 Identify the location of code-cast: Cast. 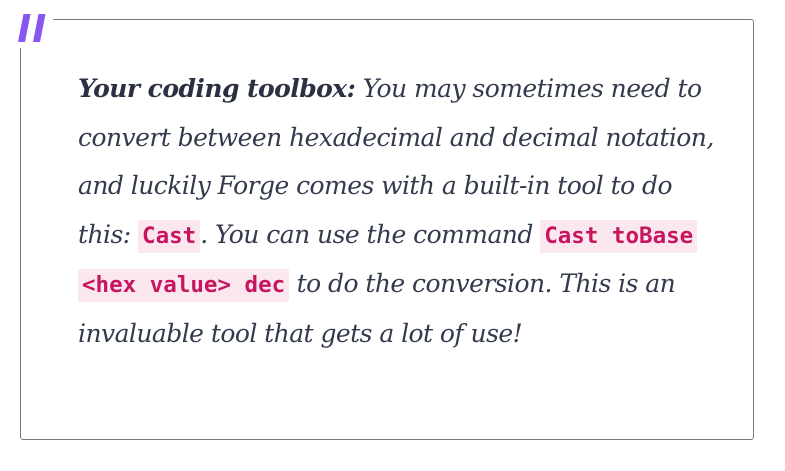
(169, 236).